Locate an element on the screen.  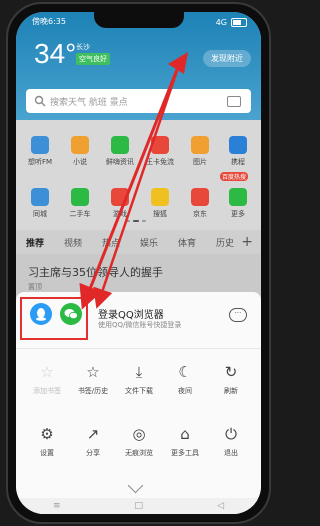
shortcut-item: 鲜嗨资讯 is located at coordinates (120, 151).